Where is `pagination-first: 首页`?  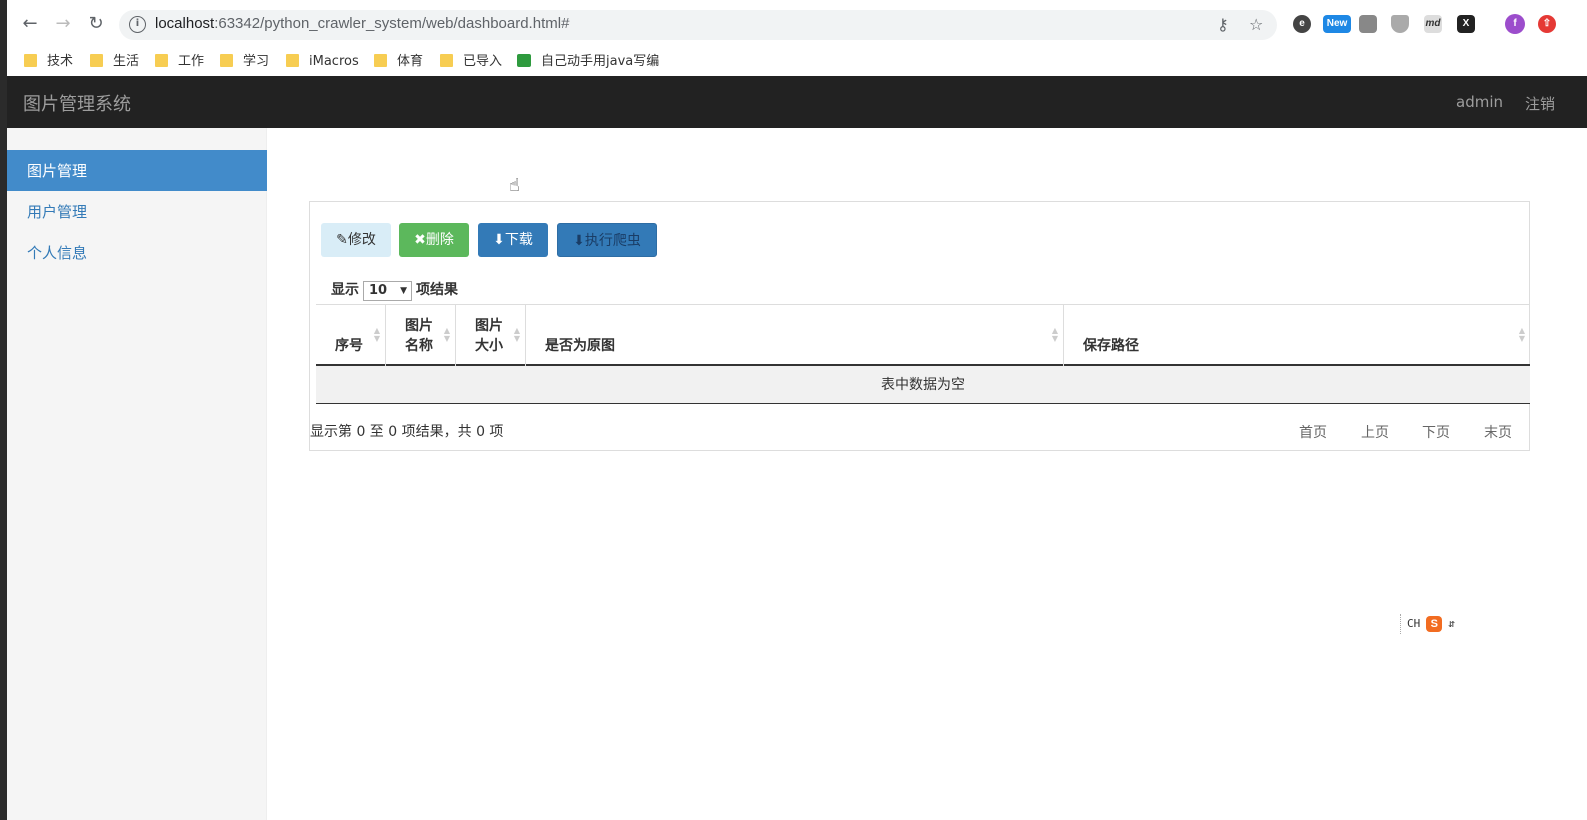
pagination-first: 首页 is located at coordinates (1313, 432).